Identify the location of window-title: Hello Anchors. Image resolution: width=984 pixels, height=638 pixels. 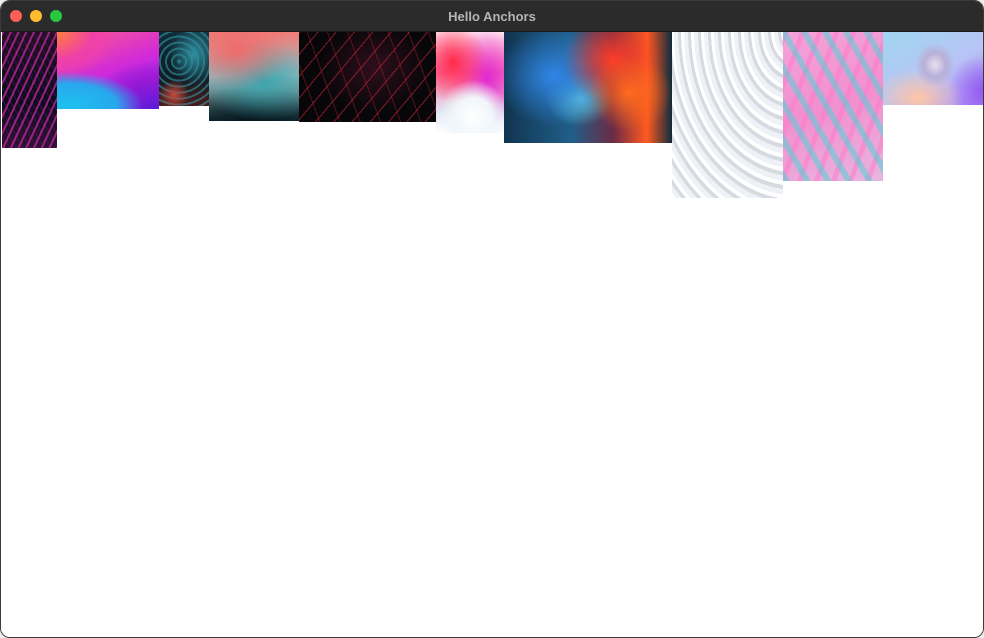
(492, 16).